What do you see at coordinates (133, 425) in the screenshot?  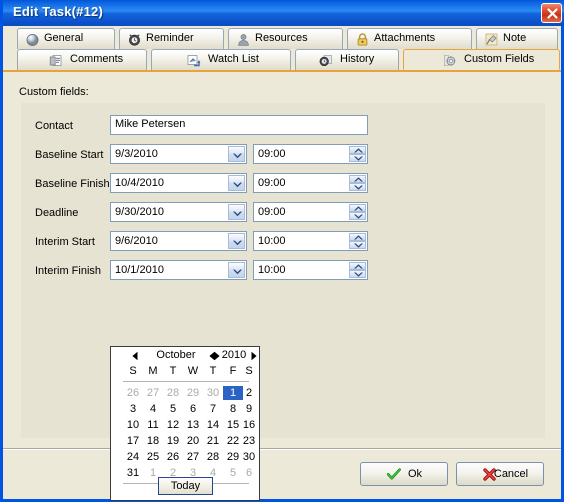 I see `calendar-day-cell: 10` at bounding box center [133, 425].